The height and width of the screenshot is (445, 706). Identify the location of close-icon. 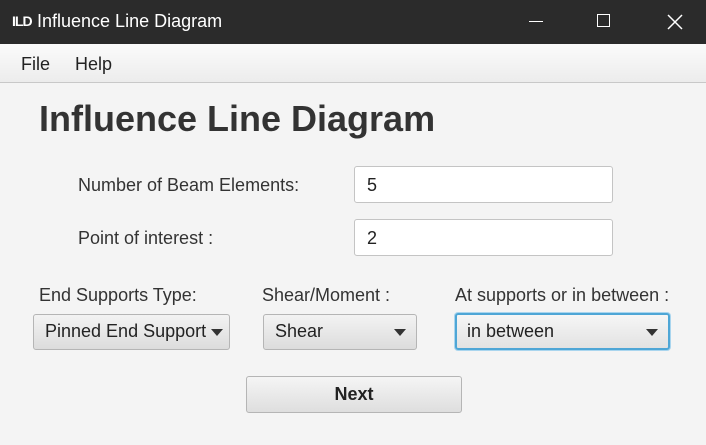
(675, 22).